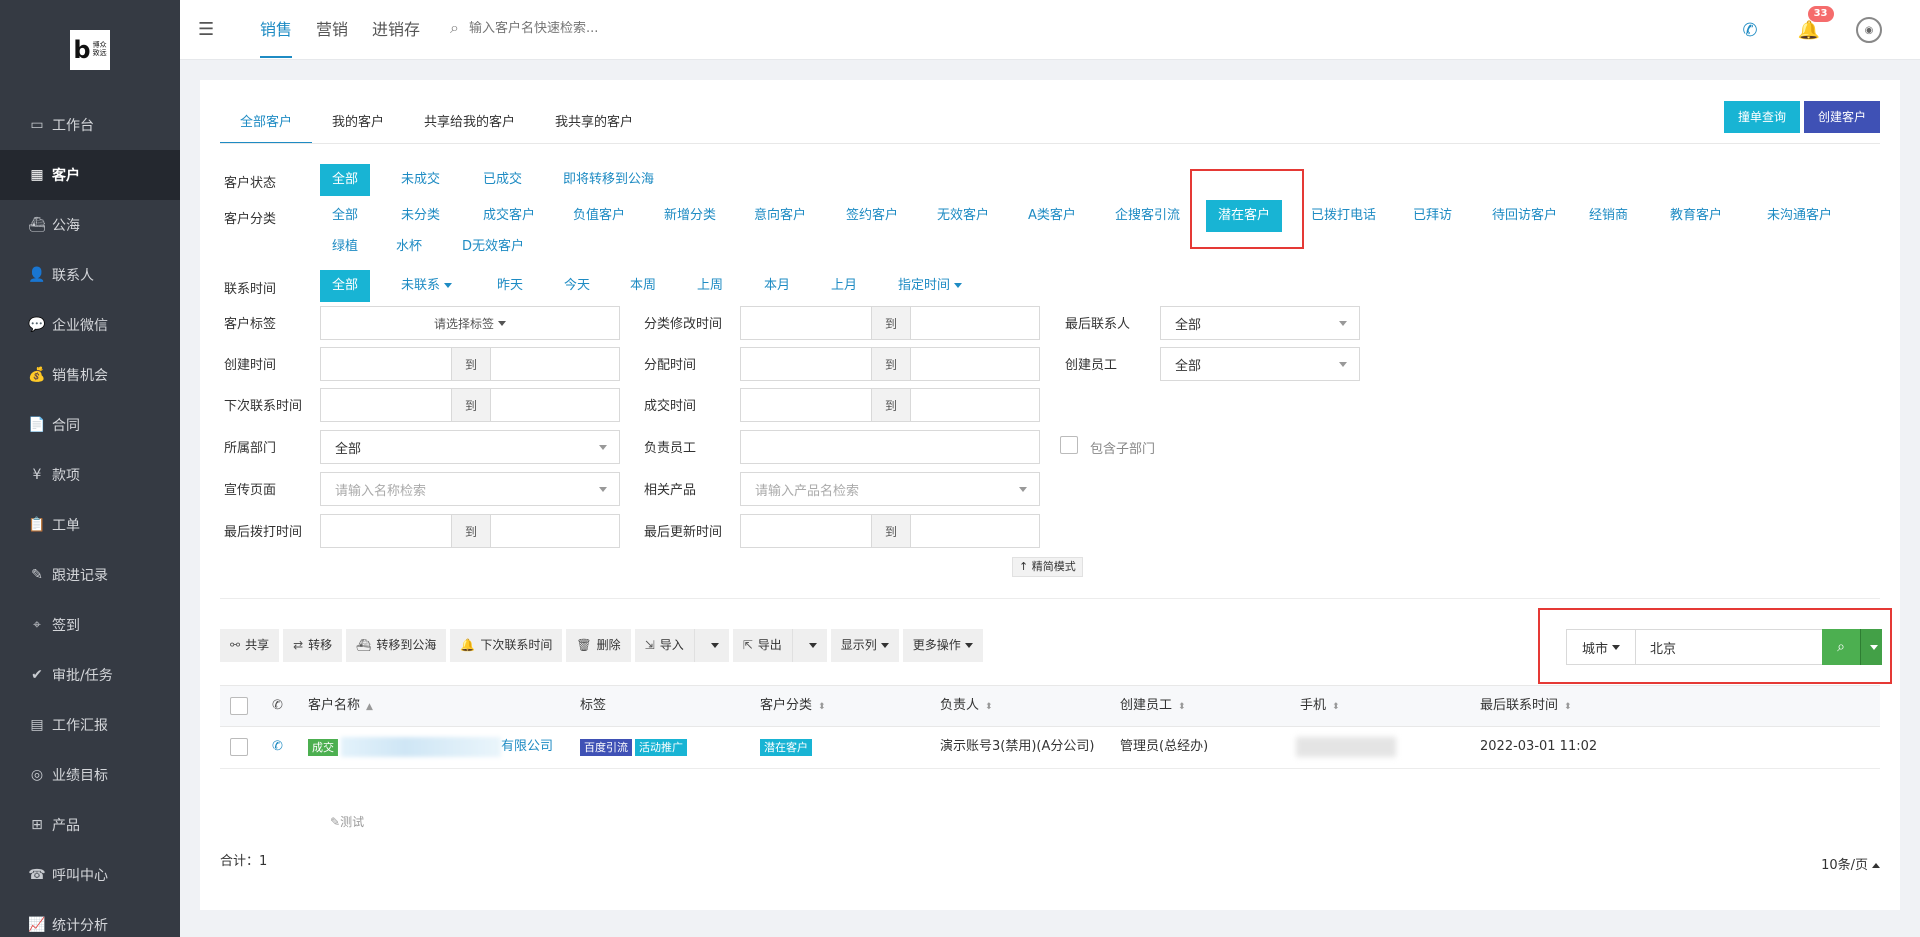 The height and width of the screenshot is (937, 1920). Describe the element at coordinates (208, 30) in the screenshot. I see `menu-toggle-icon: ☰` at that location.